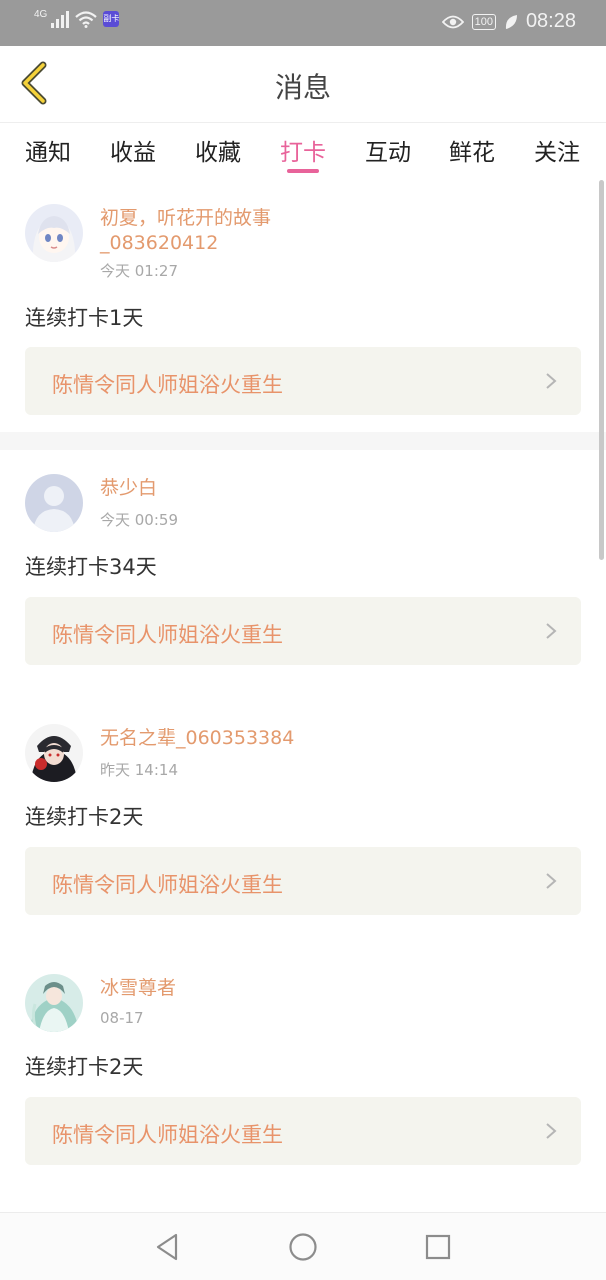 The width and height of the screenshot is (606, 1280). I want to click on chibi-girl-avatar-icon, so click(54, 233).